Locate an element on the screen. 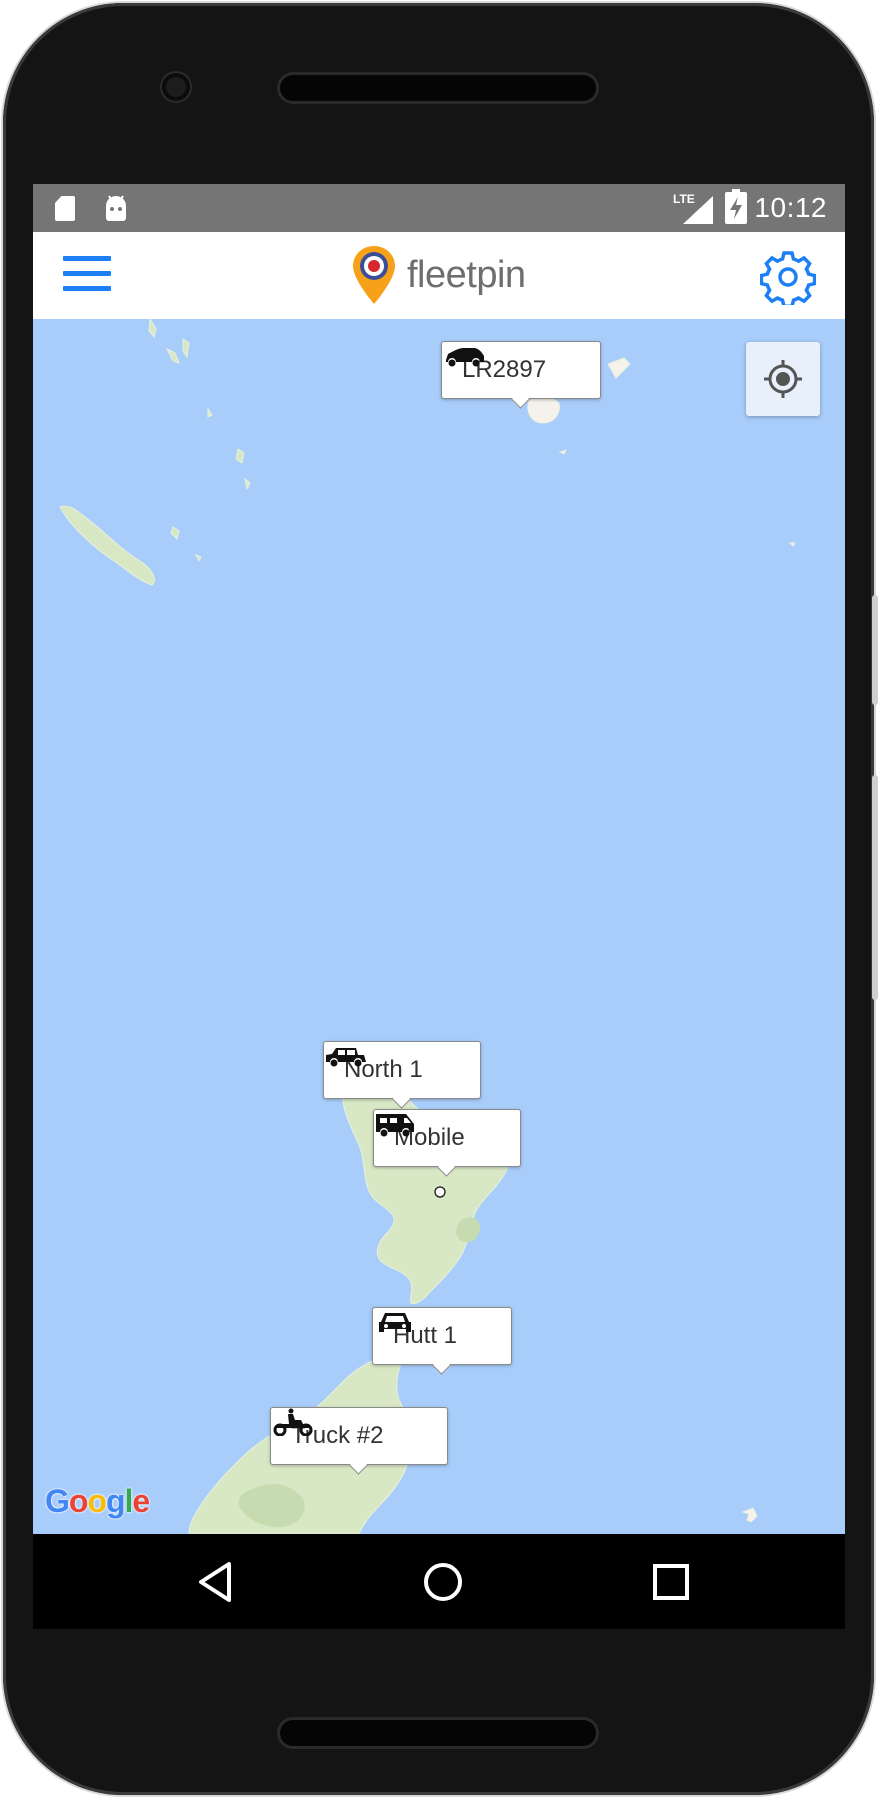  navigation-bar is located at coordinates (439, 1581).